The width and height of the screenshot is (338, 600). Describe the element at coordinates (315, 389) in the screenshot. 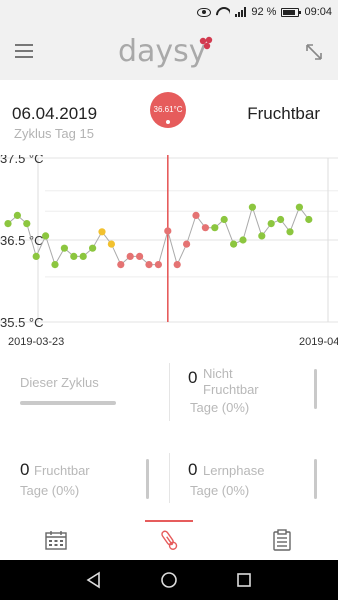

I see `non-fertile-bar` at that location.